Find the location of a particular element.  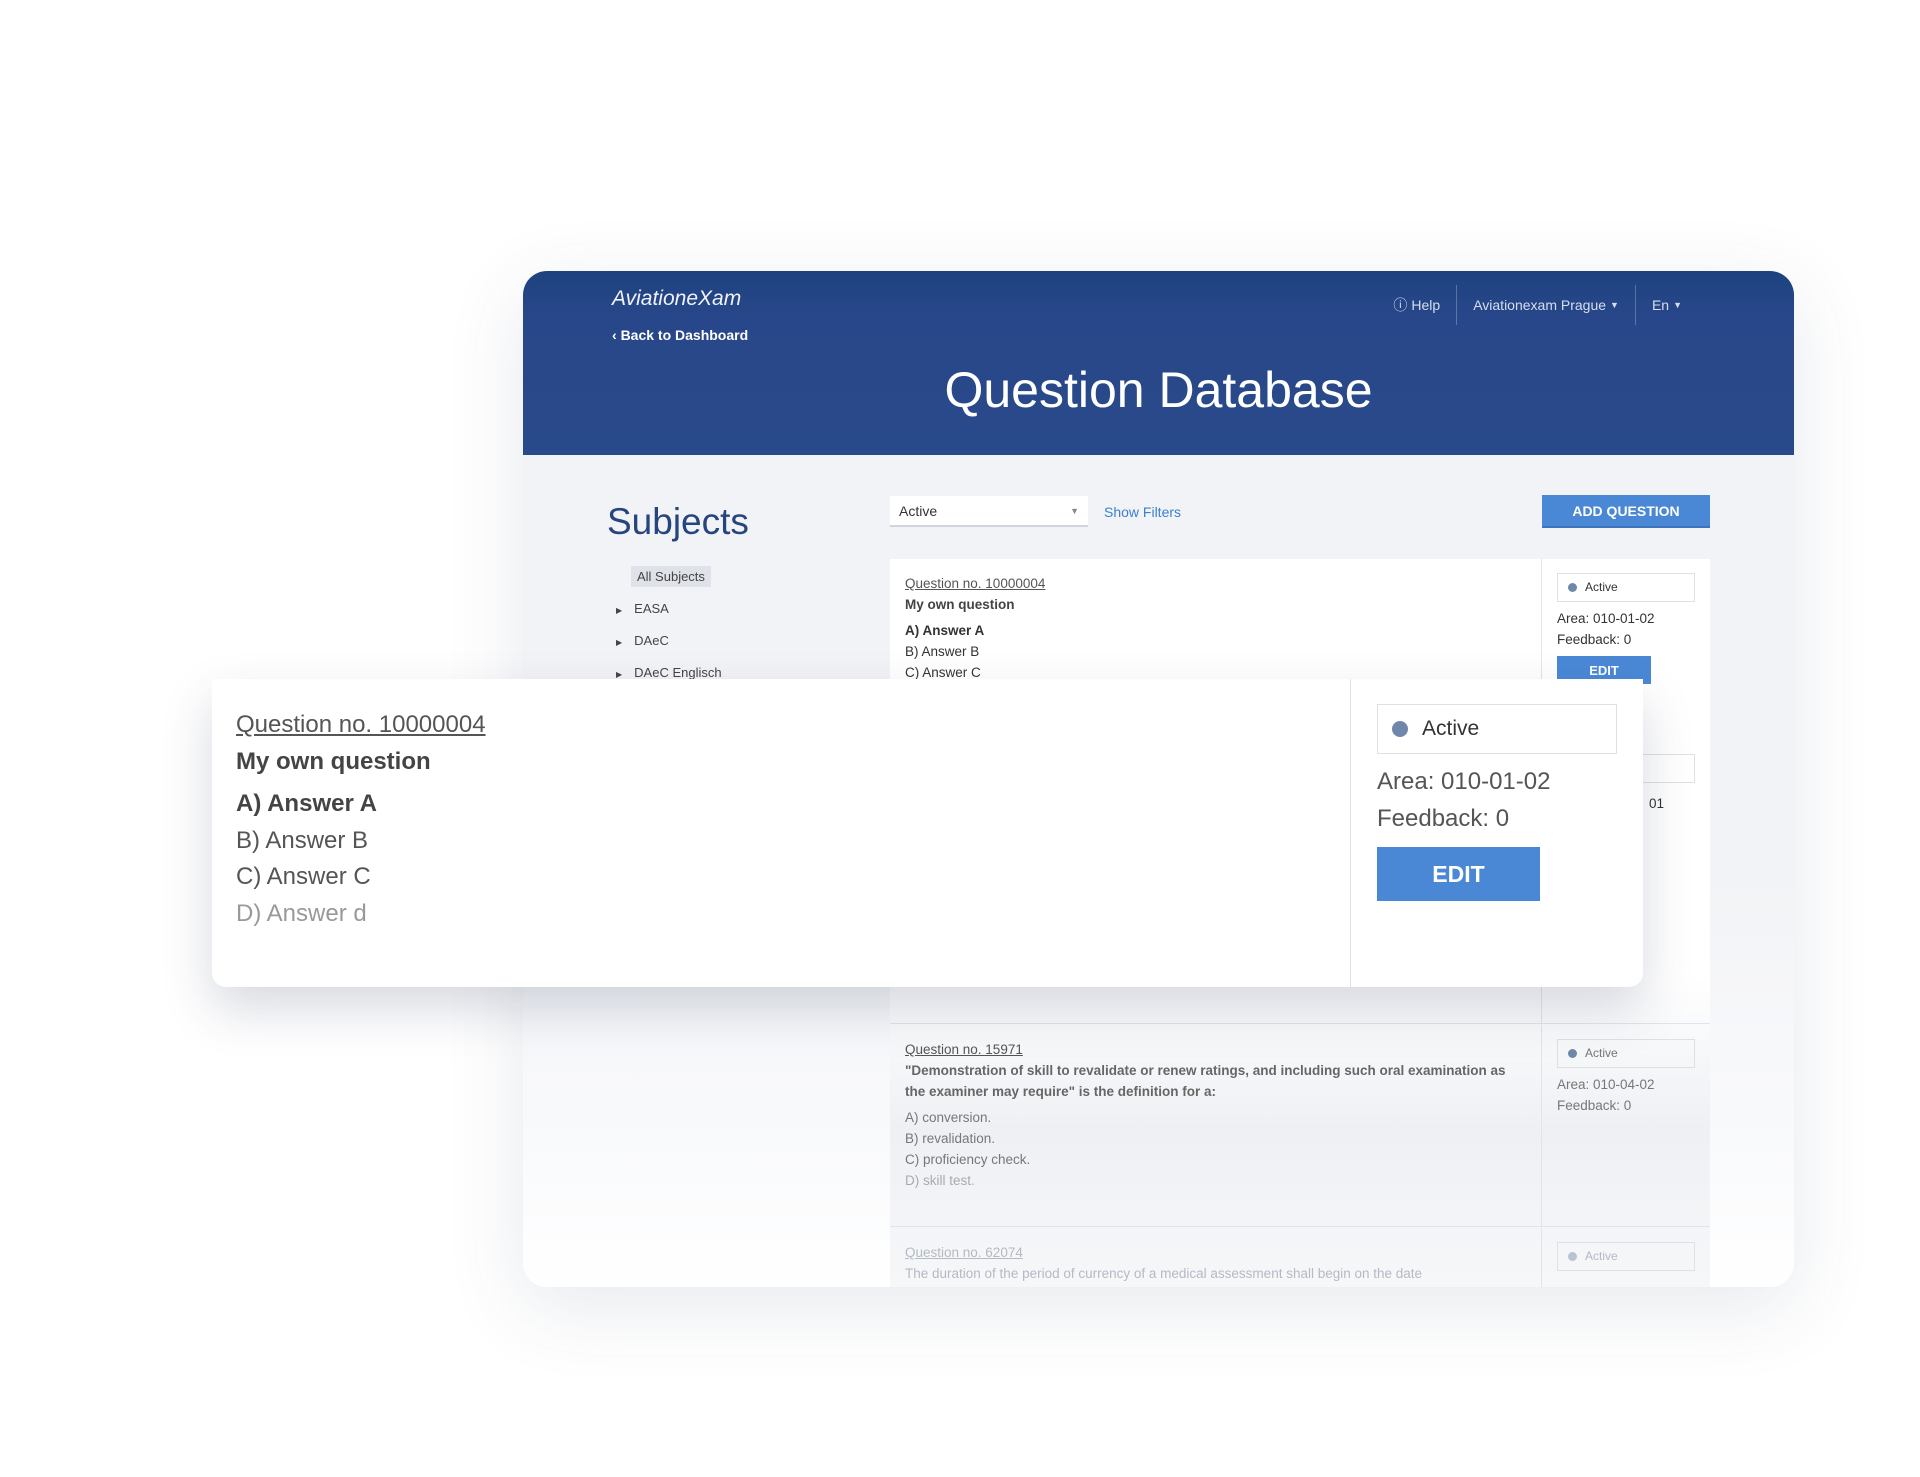

question-number-link: Question no. 62074 is located at coordinates (1215, 1252).